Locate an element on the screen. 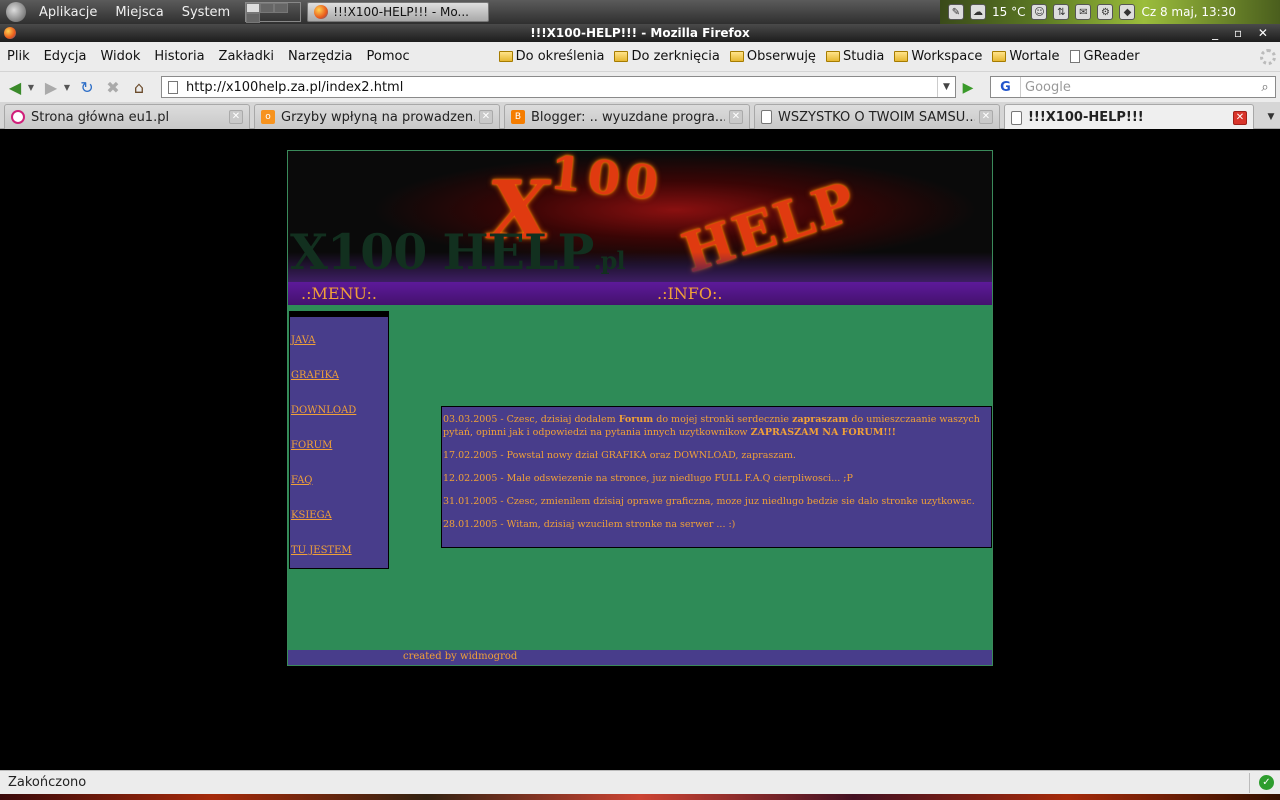 Image resolution: width=1280 pixels, height=800 pixels. search-engine-google-icon: G is located at coordinates (1006, 87).